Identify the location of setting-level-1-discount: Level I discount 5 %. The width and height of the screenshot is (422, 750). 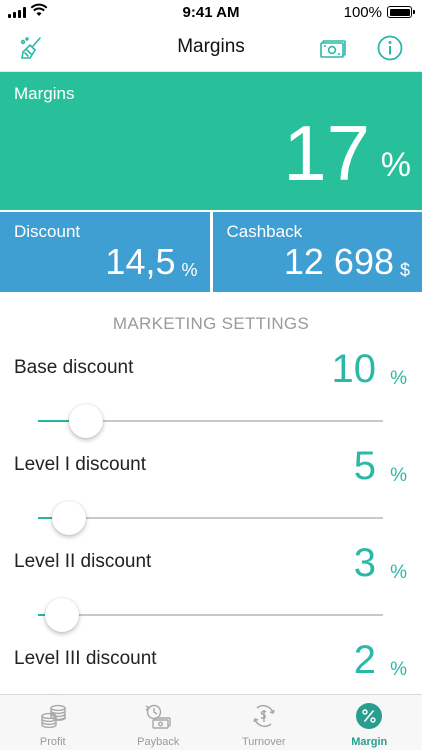
(211, 498).